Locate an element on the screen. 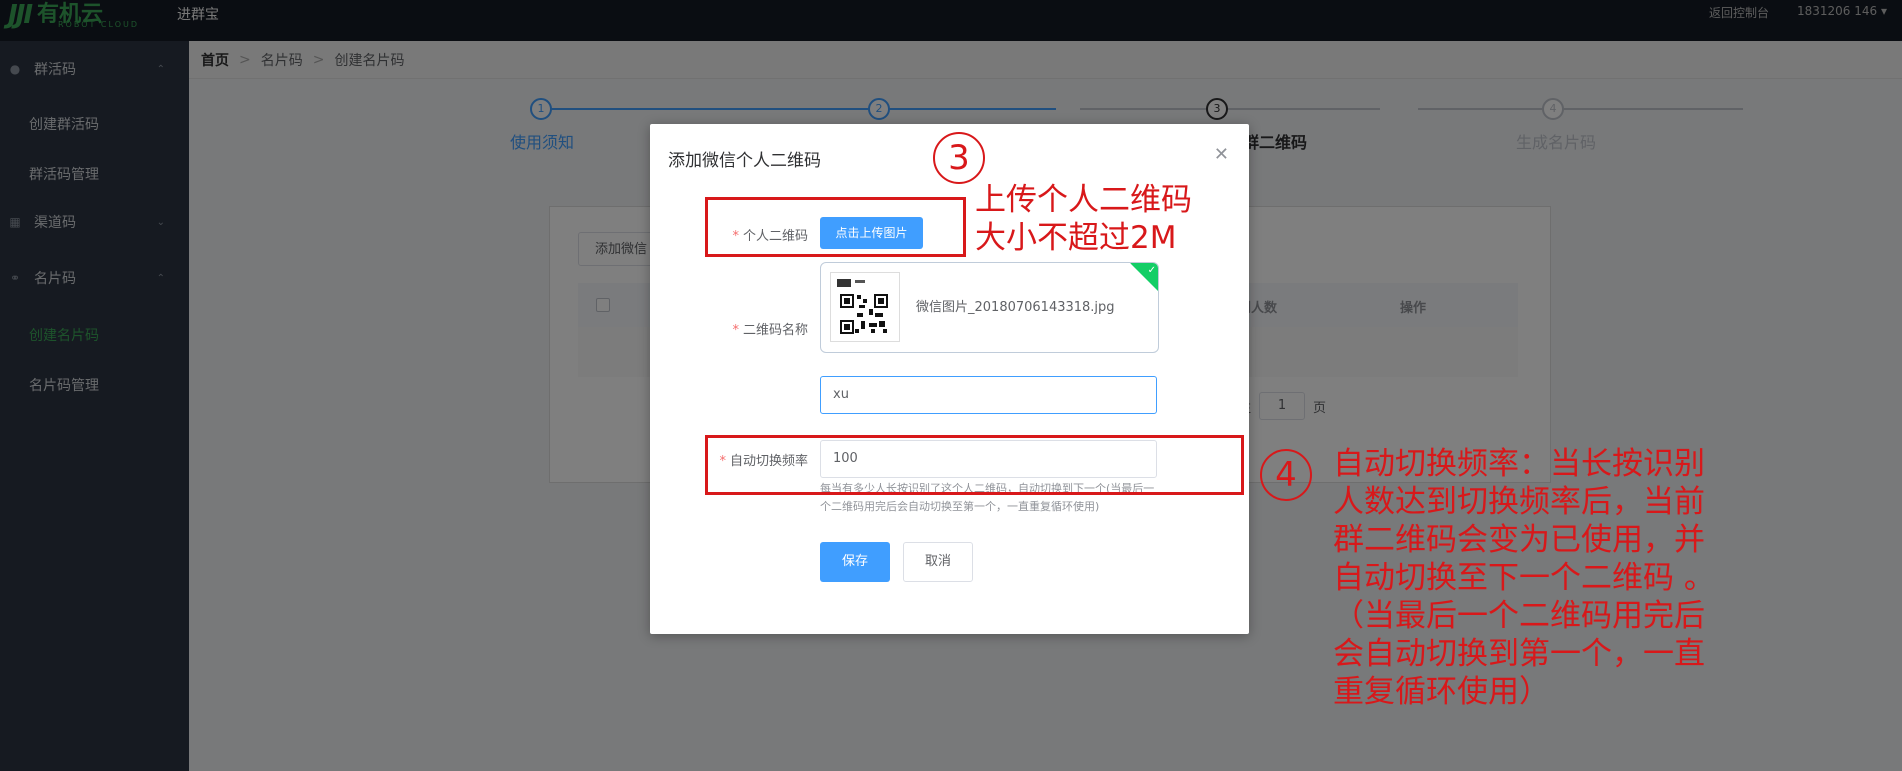 The width and height of the screenshot is (1902, 771). qr-thumbnail is located at coordinates (865, 307).